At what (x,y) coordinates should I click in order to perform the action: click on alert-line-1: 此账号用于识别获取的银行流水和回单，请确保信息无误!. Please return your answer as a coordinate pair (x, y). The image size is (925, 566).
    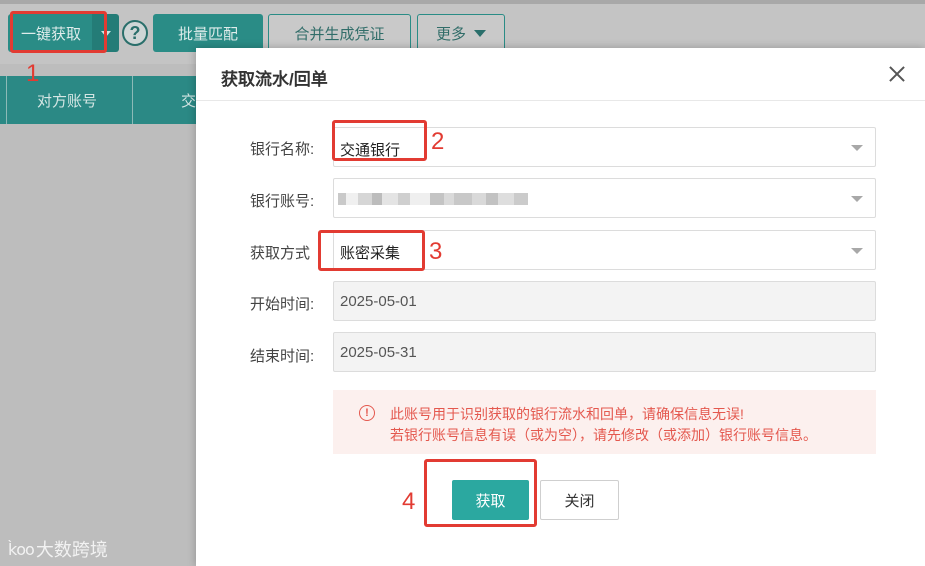
    Looking at the image, I should click on (567, 414).